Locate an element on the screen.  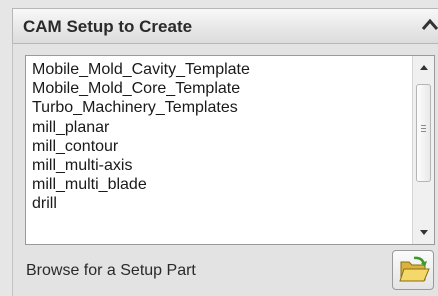
list-item: mill_planar is located at coordinates (219, 127).